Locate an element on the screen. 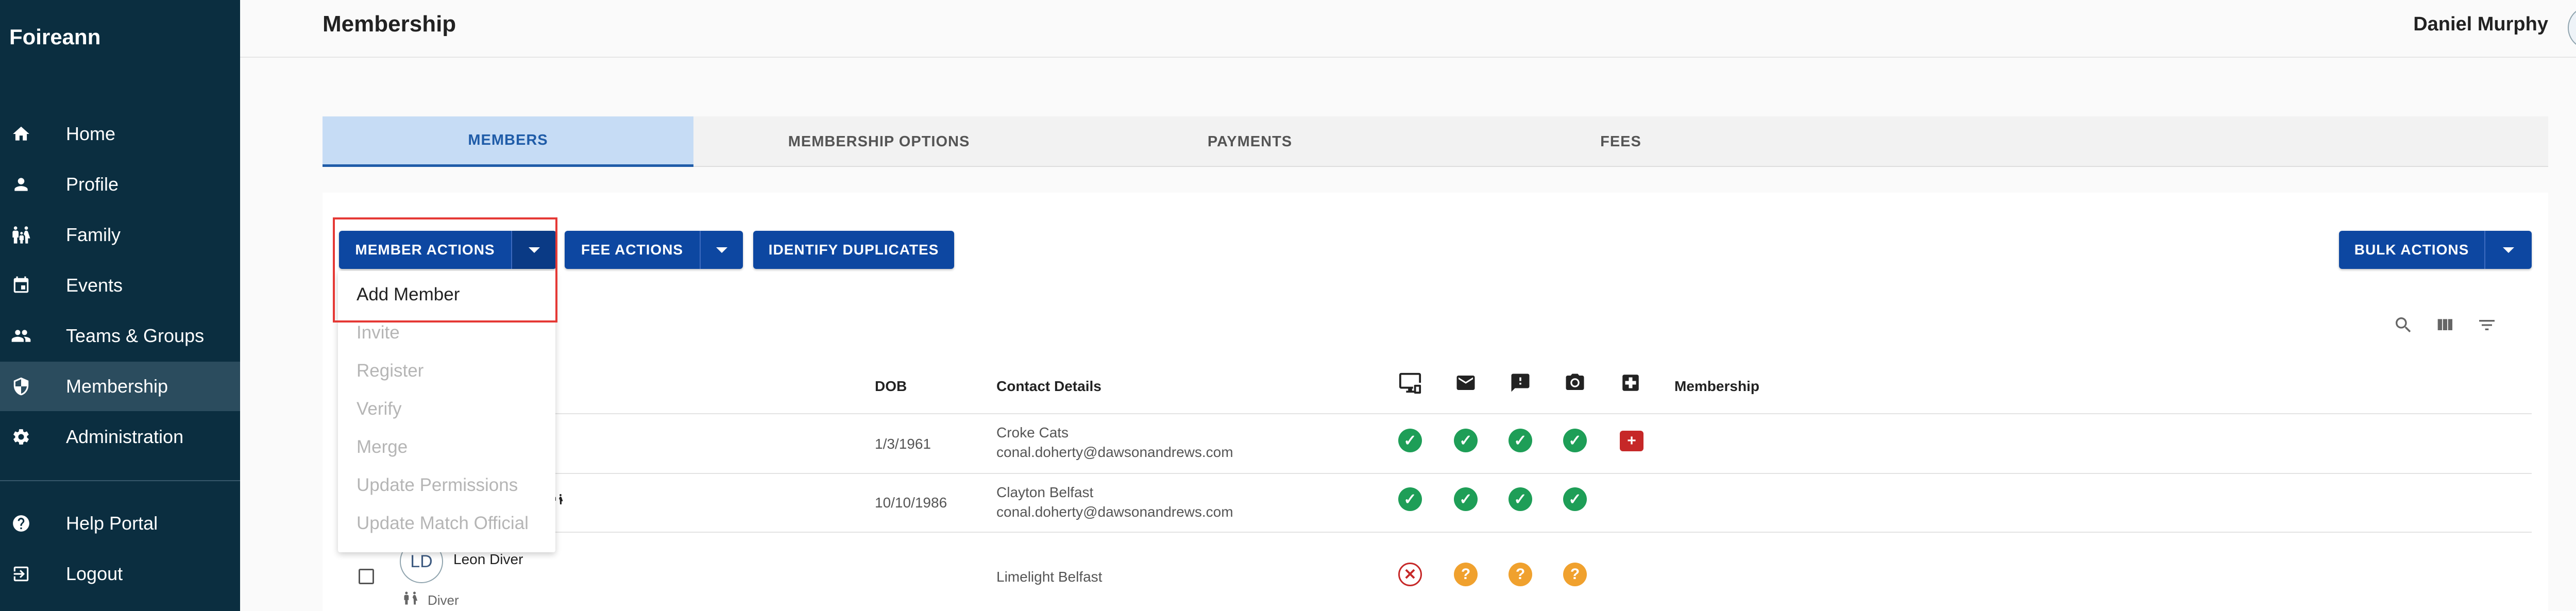 This screenshot has height=611, width=2576. desktop-device-icon is located at coordinates (1410, 383).